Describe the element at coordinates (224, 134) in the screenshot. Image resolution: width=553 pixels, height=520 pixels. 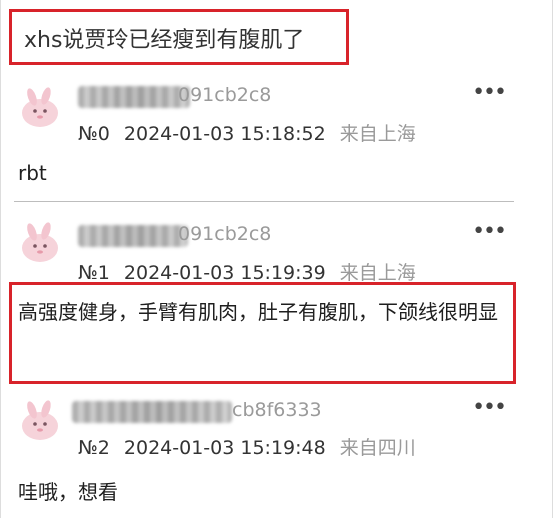
I see `post-timestamp: 2024-01-03 15:18:52` at that location.